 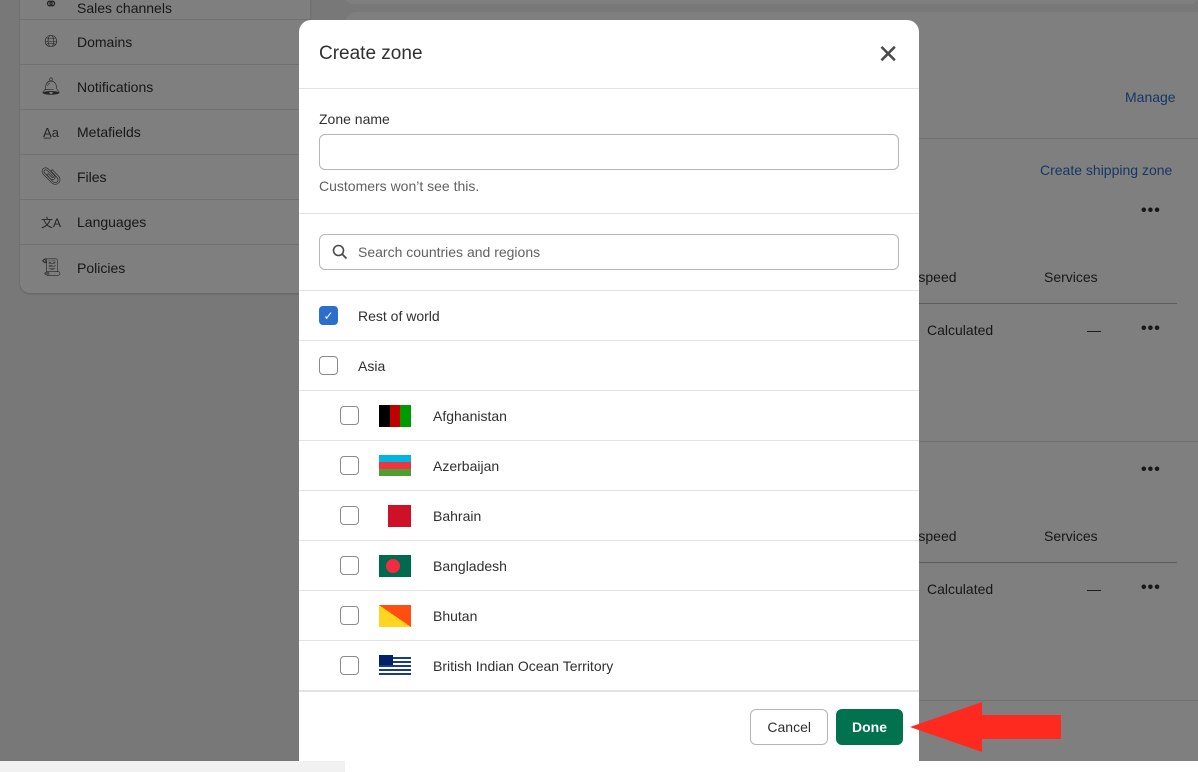 What do you see at coordinates (609, 316) in the screenshot?
I see `region-rest-of-world: ✓ Rest of world` at bounding box center [609, 316].